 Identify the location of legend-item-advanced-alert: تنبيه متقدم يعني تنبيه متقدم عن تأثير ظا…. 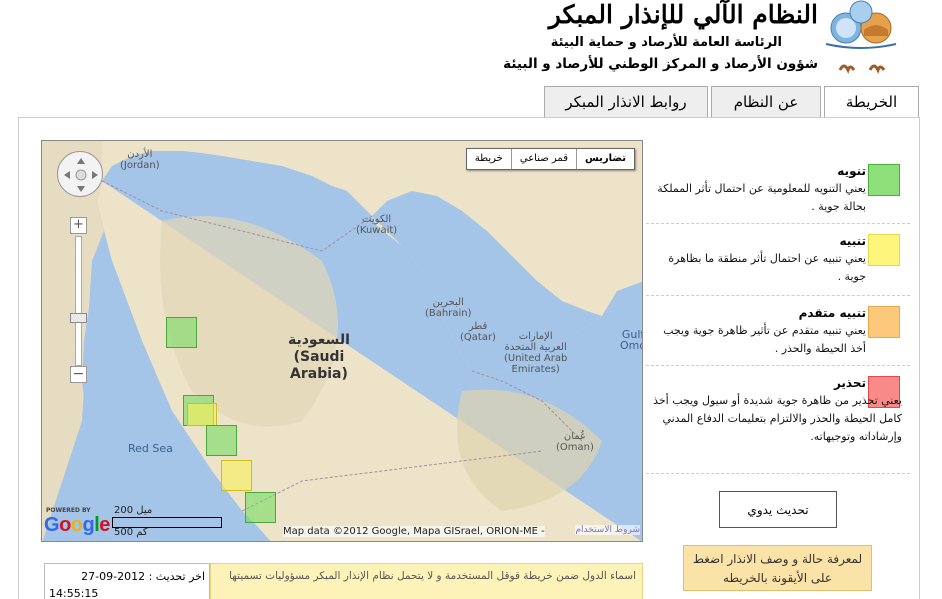
(778, 332).